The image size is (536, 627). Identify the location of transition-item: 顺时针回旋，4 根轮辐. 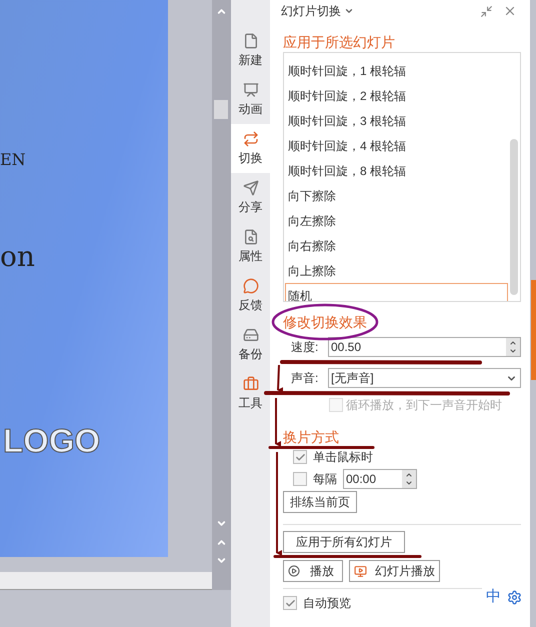
(396, 145).